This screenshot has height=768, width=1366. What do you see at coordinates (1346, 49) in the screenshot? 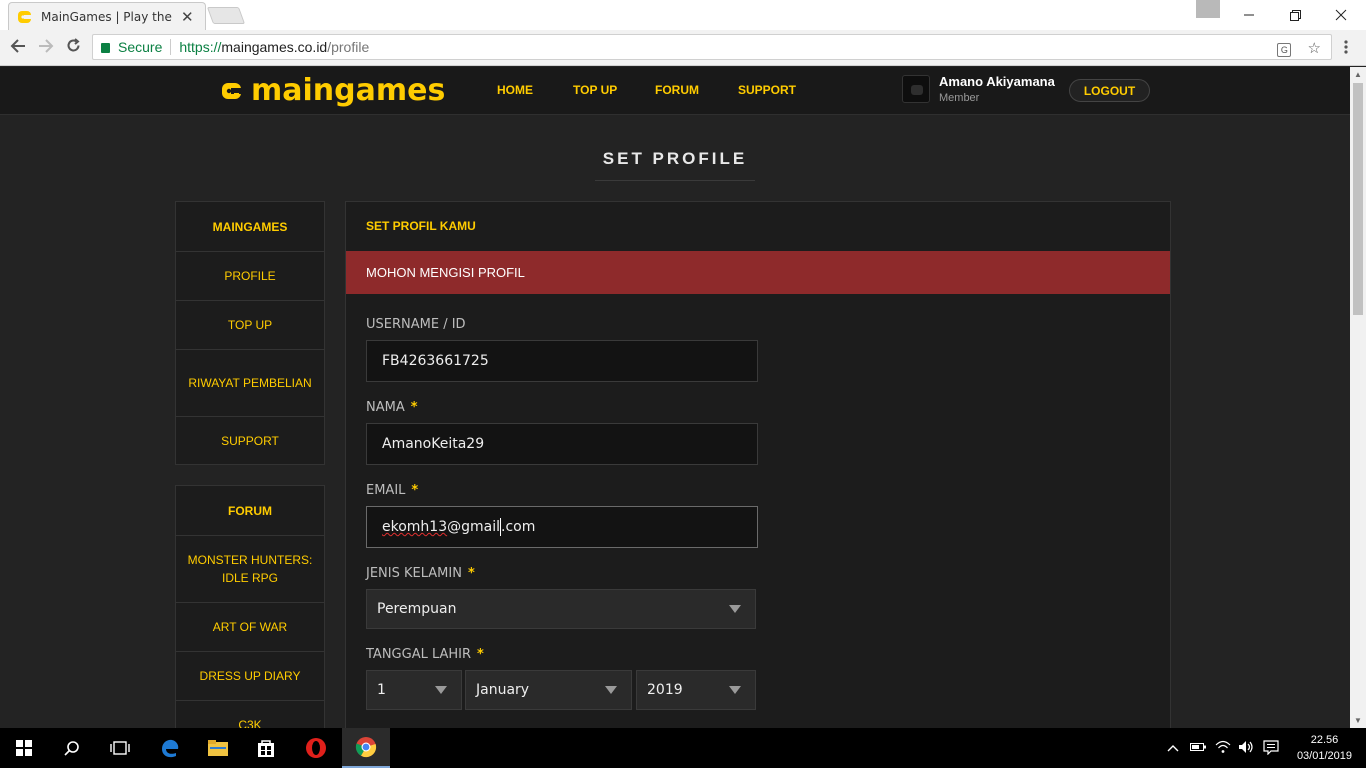
I see `chrome-menu-icon` at bounding box center [1346, 49].